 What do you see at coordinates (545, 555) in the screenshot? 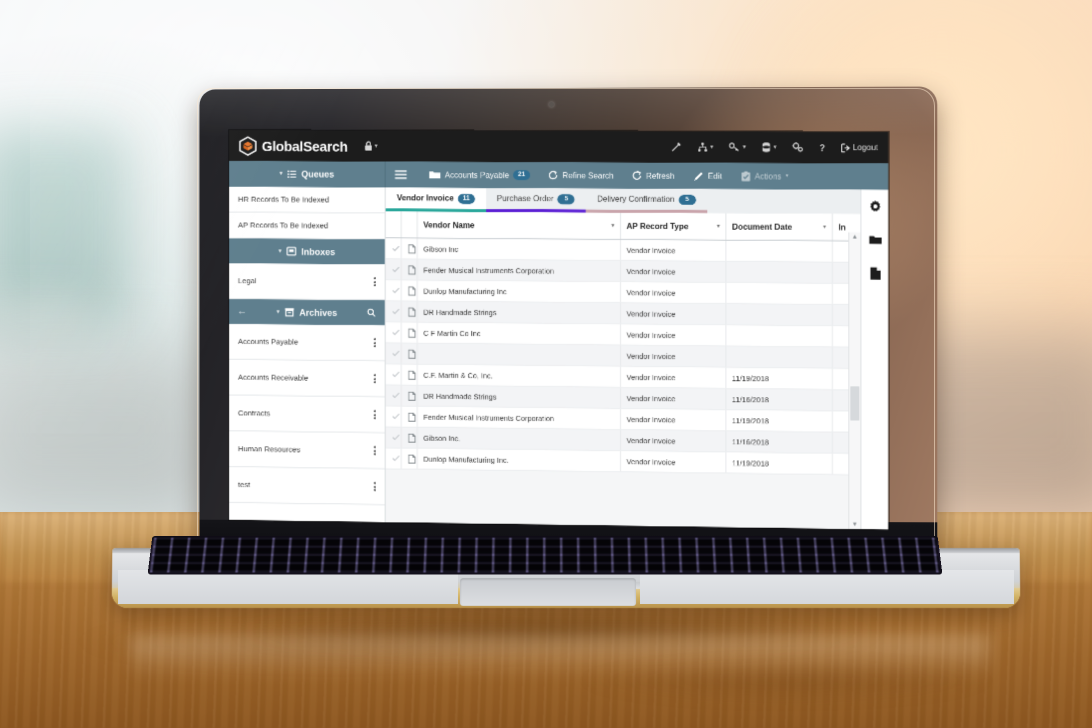
I see `keyboard` at bounding box center [545, 555].